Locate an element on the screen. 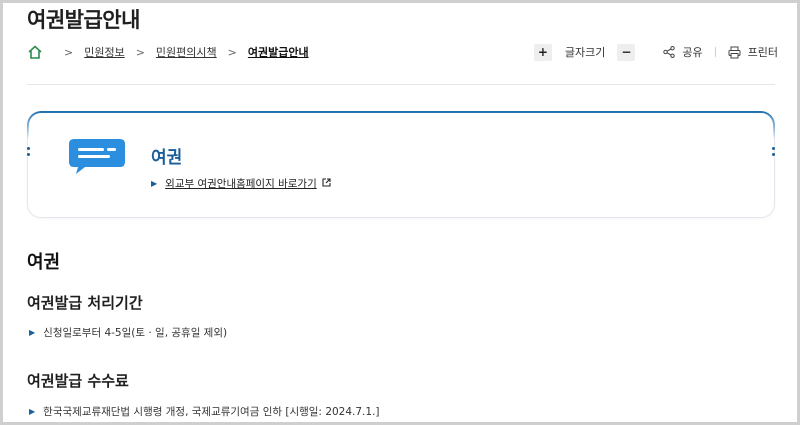  font-decrease-button: − is located at coordinates (626, 52).